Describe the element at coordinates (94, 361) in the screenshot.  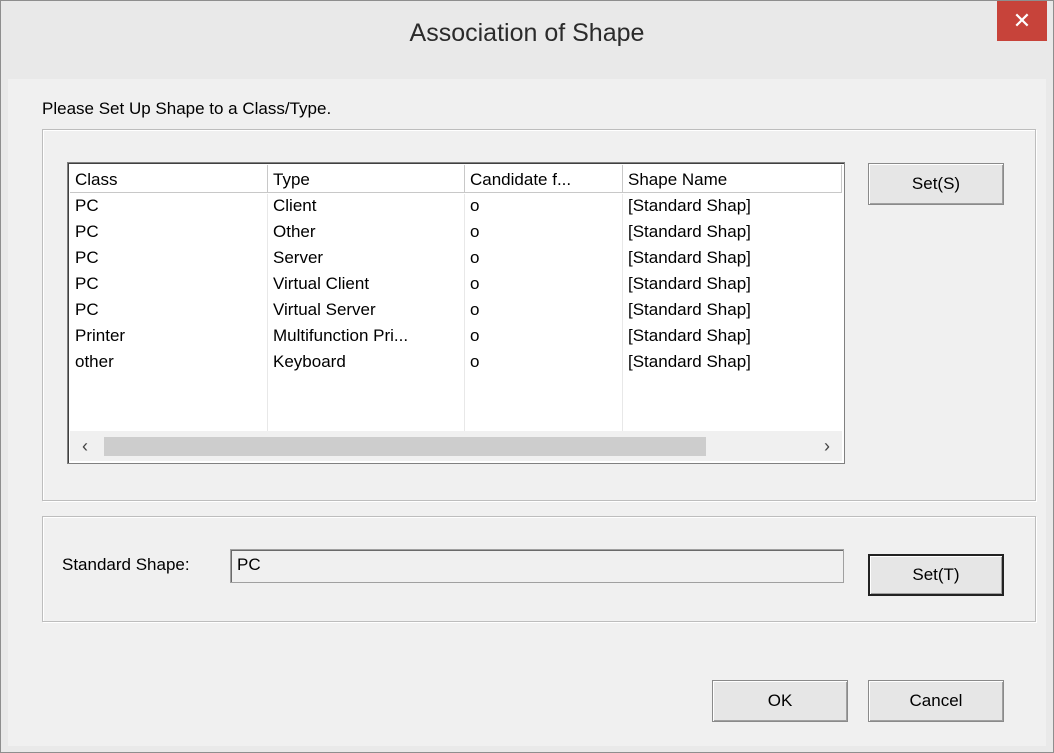
I see `cell-class: other` at that location.